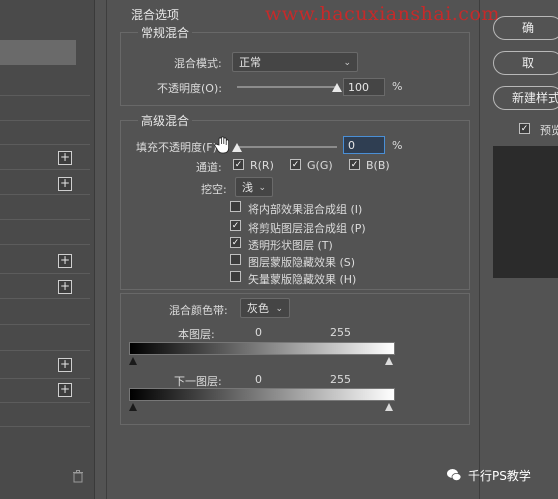 The image size is (558, 499). I want to click on channels-label: 通道:, so click(209, 167).